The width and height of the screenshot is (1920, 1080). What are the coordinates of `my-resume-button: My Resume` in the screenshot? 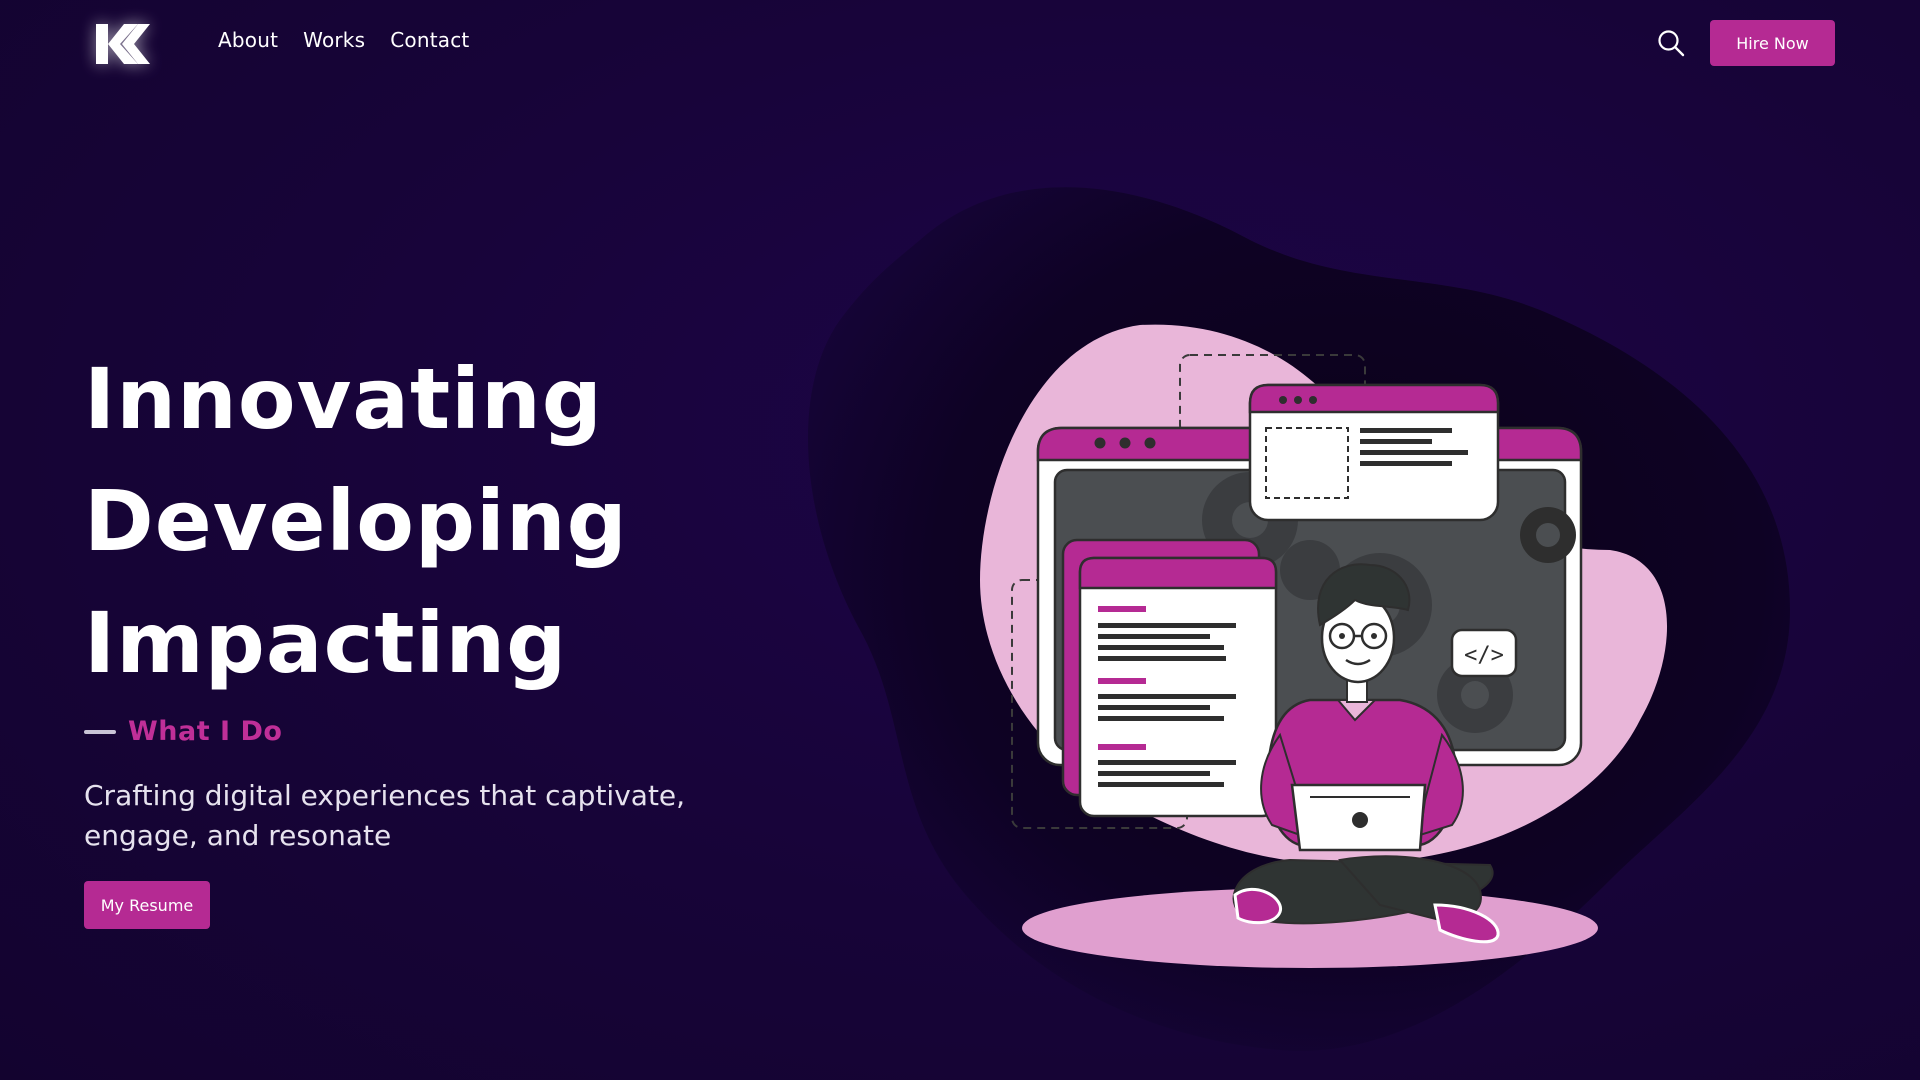 It's located at (147, 905).